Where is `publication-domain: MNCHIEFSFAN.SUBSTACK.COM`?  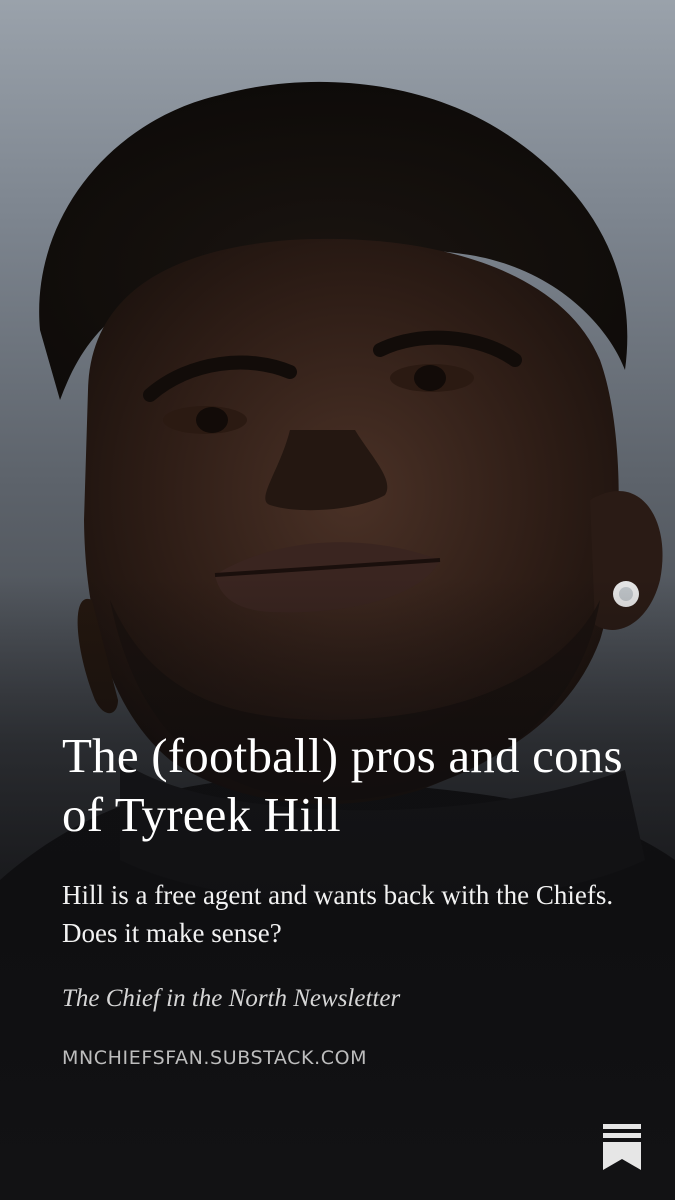 publication-domain: MNCHIEFSFAN.SUBSTACK.COM is located at coordinates (215, 1058).